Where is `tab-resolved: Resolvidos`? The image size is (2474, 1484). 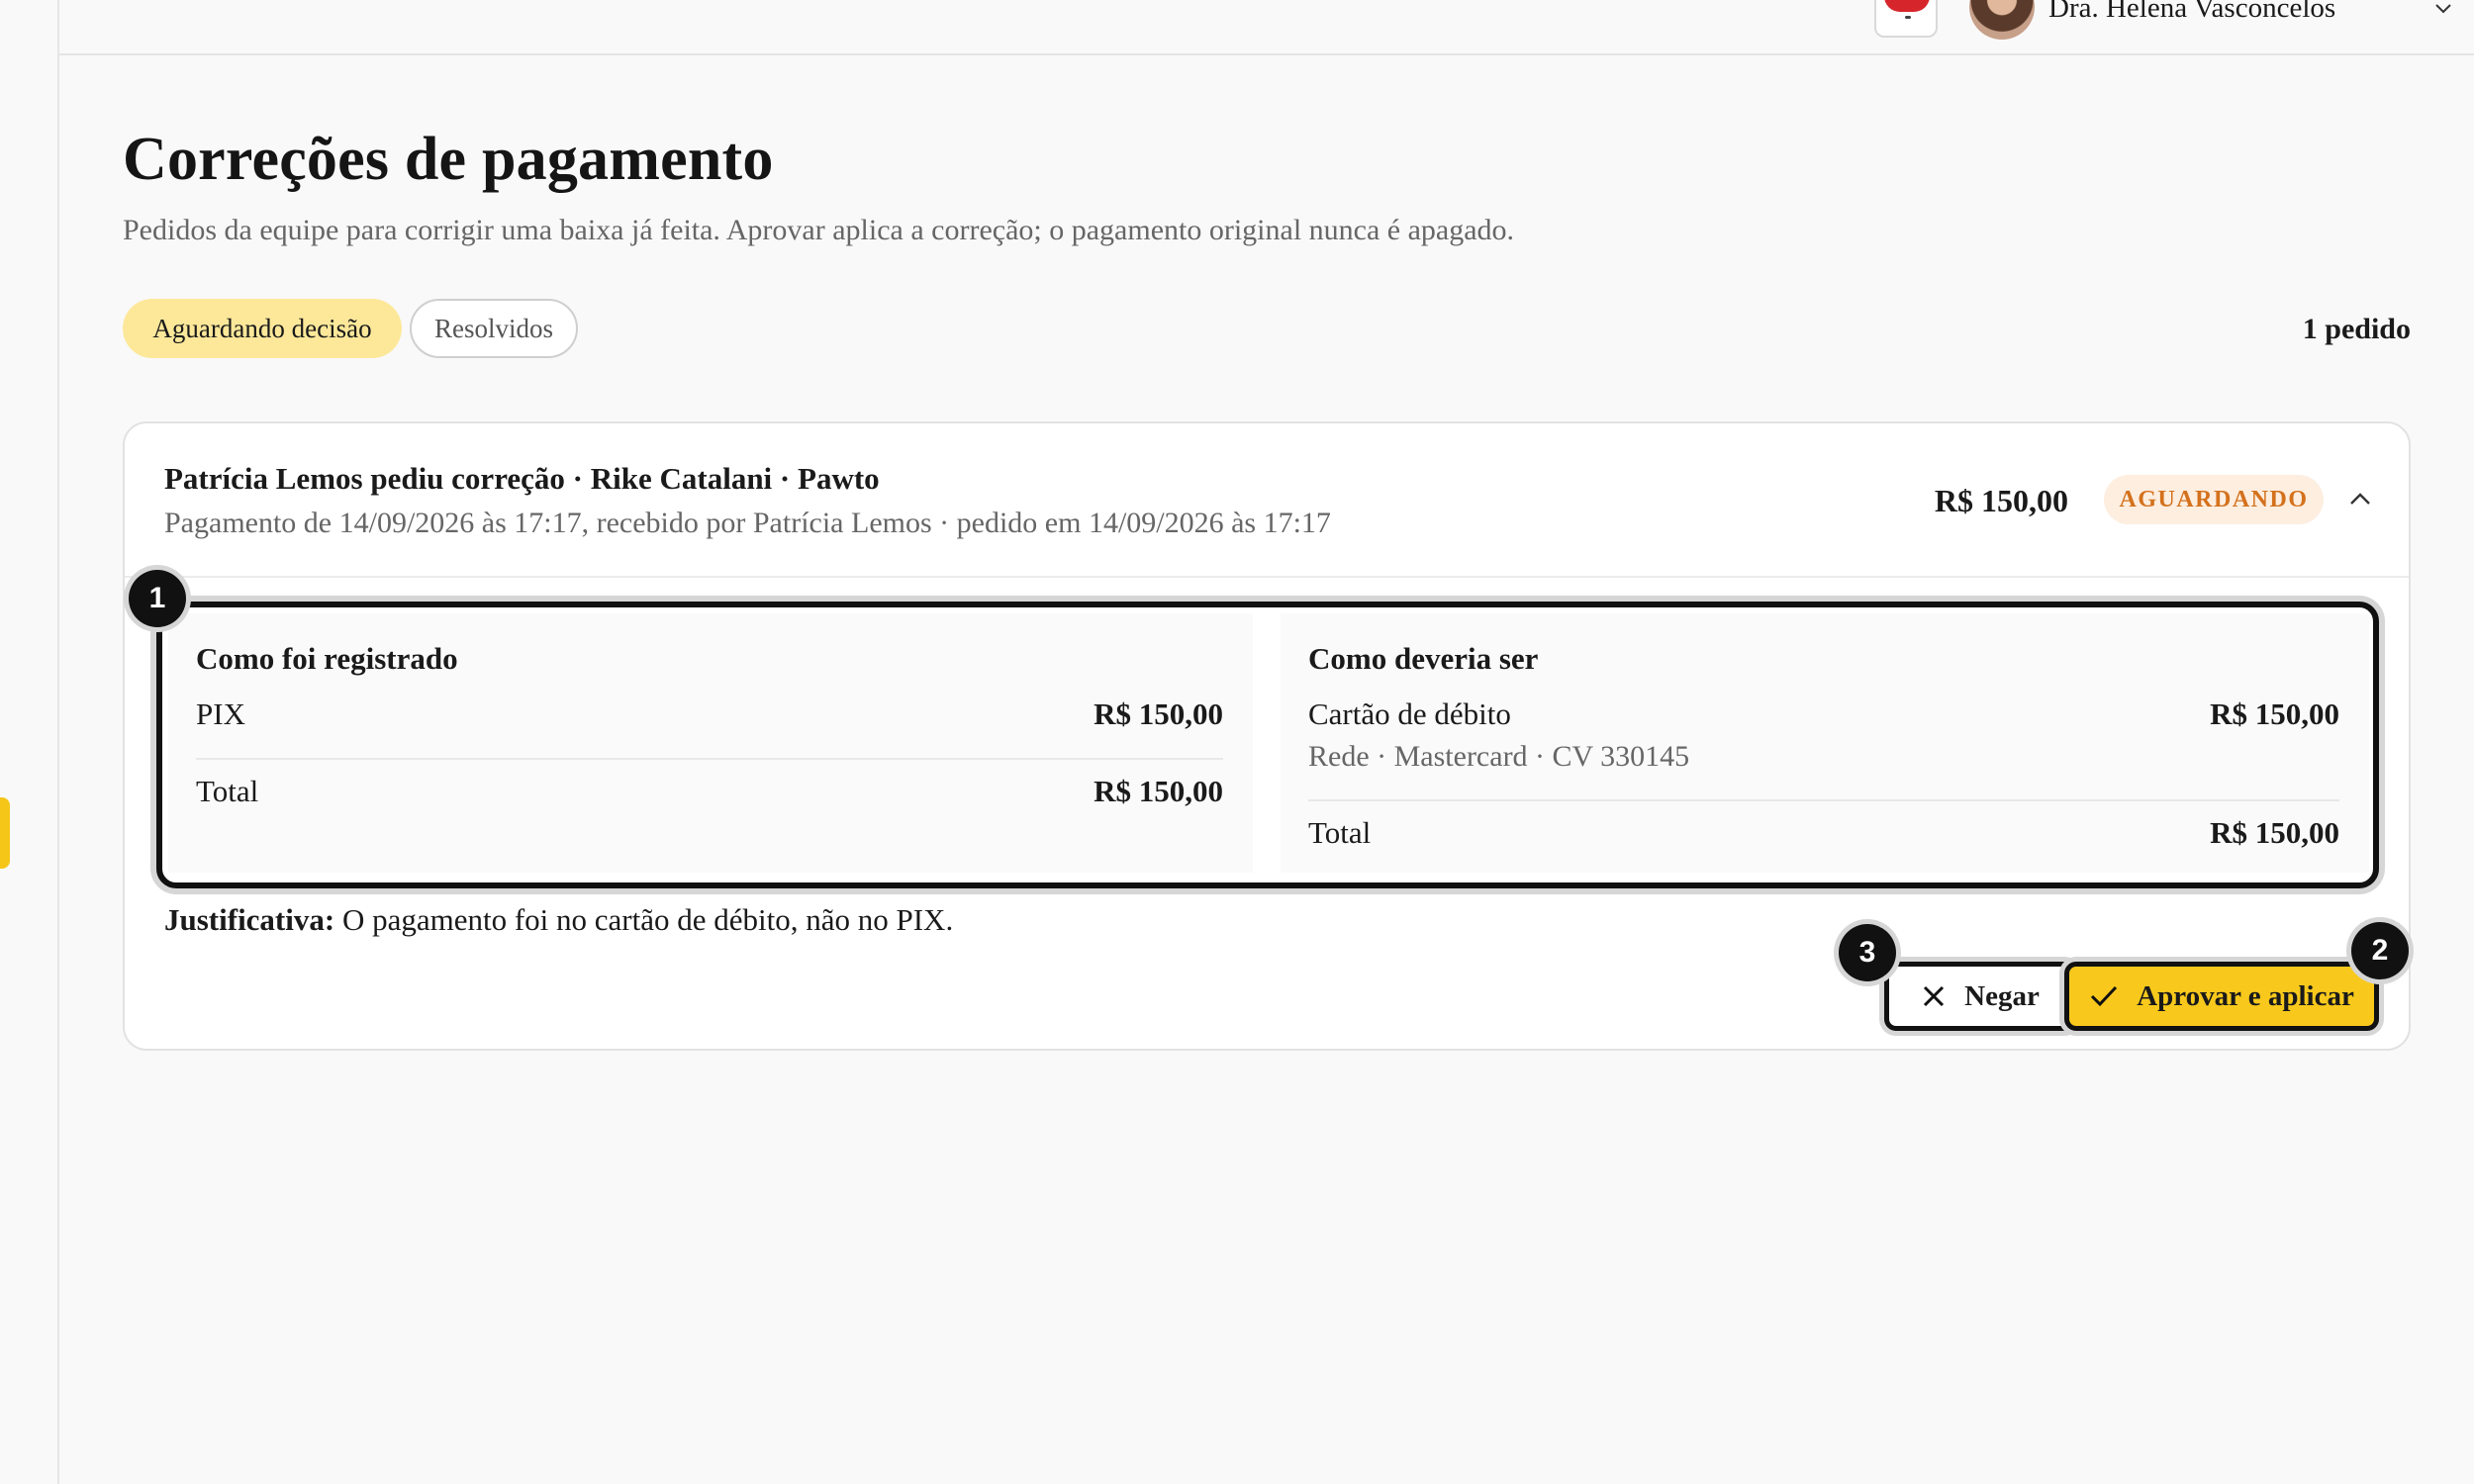
tab-resolved: Resolvidos is located at coordinates (494, 328).